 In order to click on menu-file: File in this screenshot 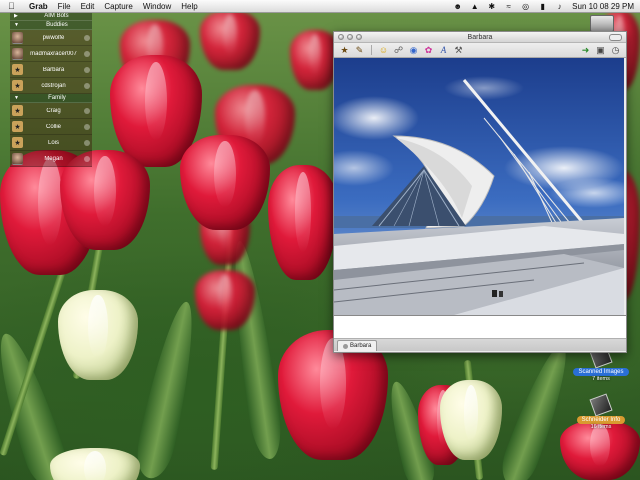, I will do `click(64, 6)`.